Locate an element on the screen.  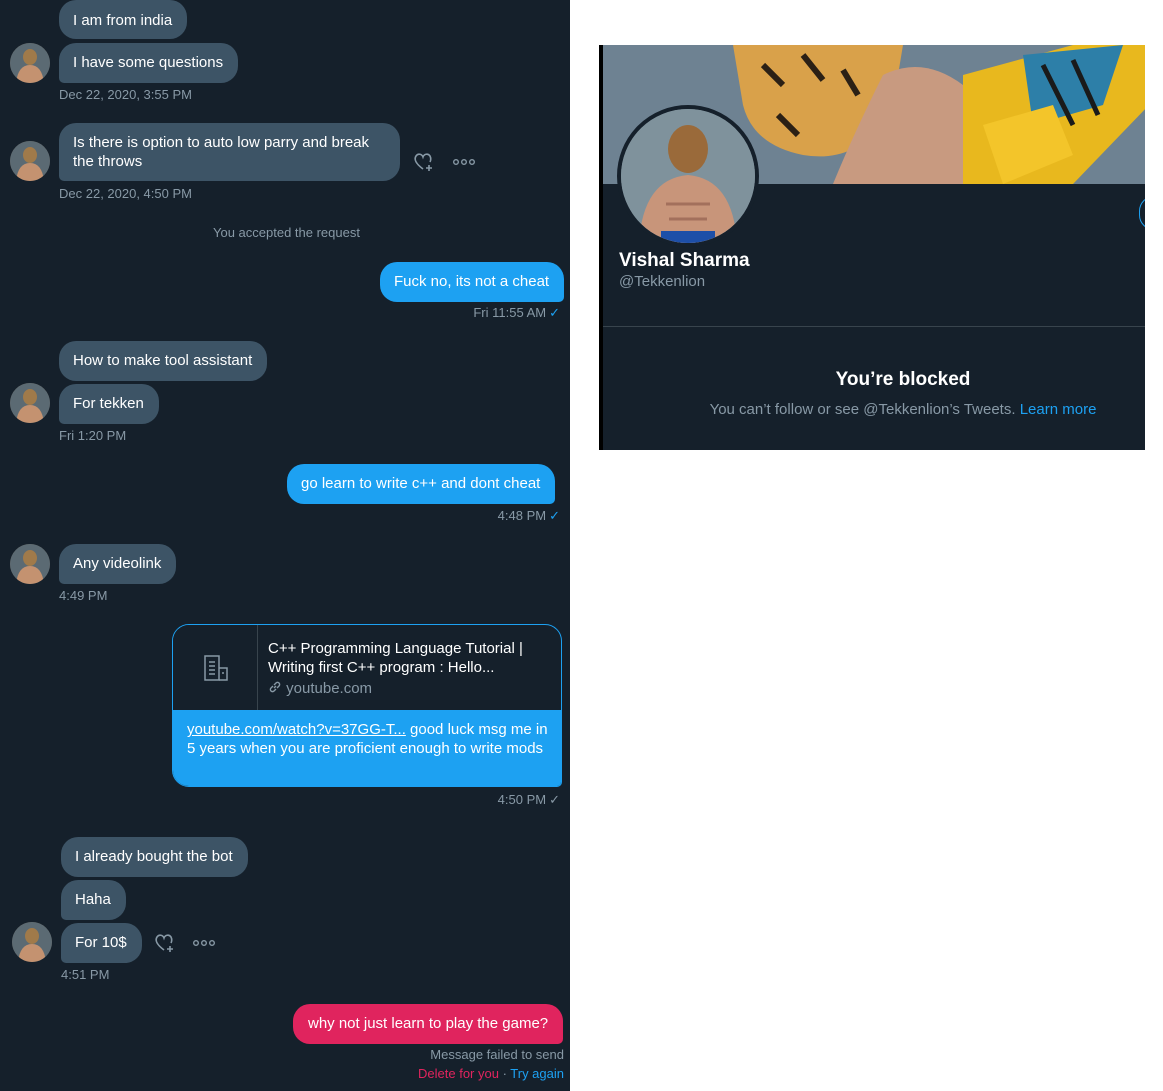
message-timestamp: 4:48 PM is located at coordinates (522, 515).